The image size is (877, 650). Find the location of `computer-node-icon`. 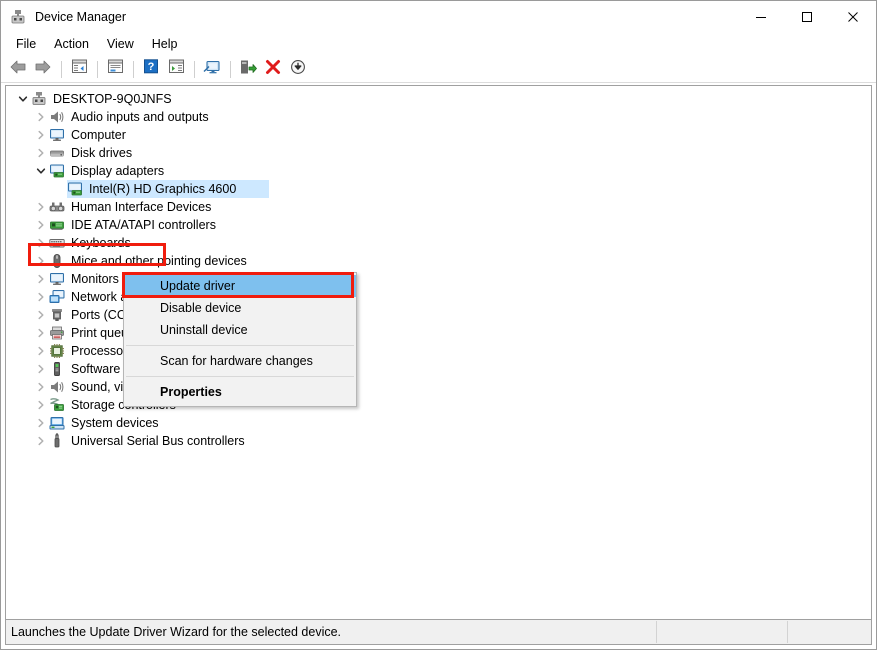

computer-node-icon is located at coordinates (39, 99).